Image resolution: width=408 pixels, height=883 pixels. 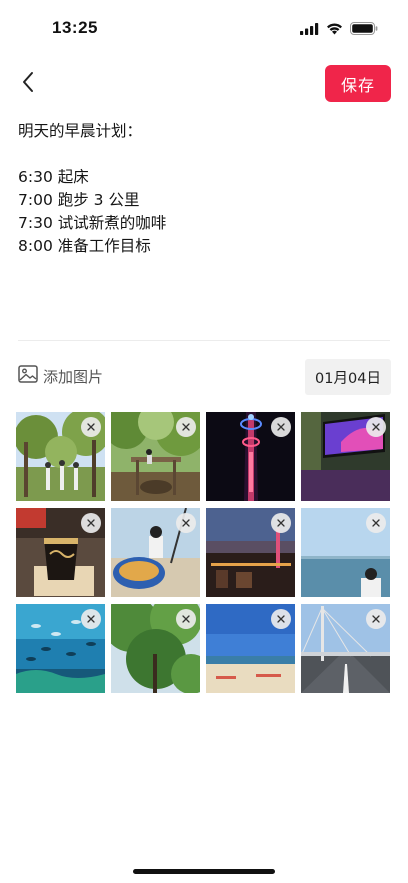 I want to click on status-icons, so click(x=339, y=29).